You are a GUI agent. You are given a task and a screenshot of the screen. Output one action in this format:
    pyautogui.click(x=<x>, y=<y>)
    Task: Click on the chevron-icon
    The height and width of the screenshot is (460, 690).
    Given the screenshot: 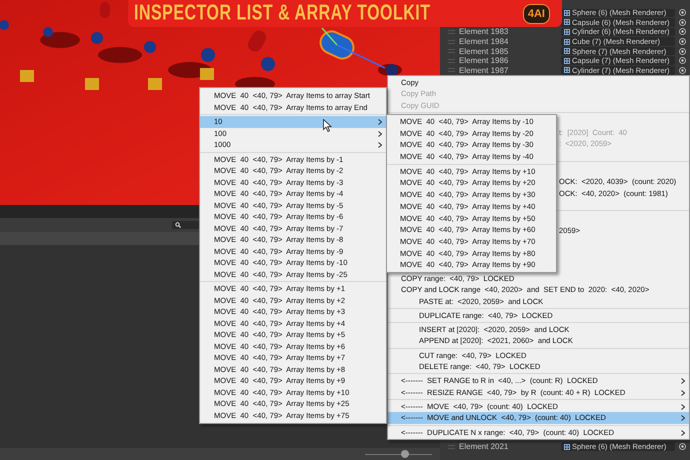 What is the action you would take?
    pyautogui.click(x=683, y=433)
    